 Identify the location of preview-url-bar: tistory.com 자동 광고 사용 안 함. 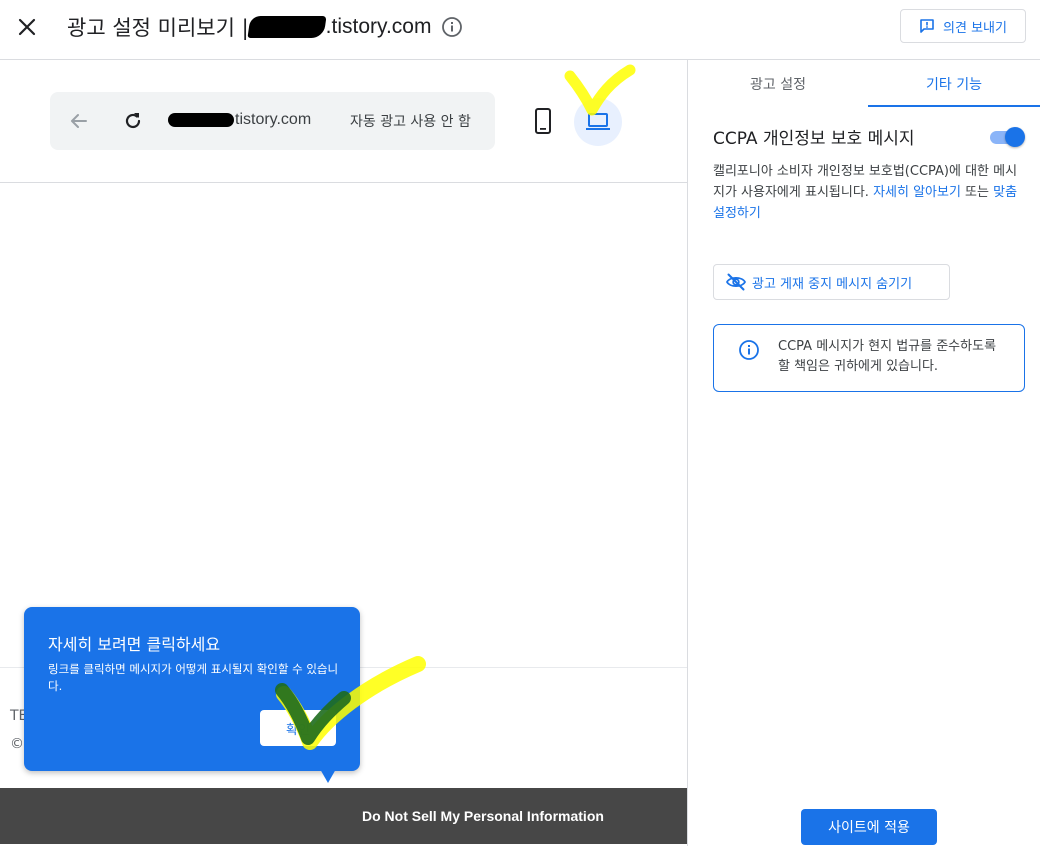
(272, 121).